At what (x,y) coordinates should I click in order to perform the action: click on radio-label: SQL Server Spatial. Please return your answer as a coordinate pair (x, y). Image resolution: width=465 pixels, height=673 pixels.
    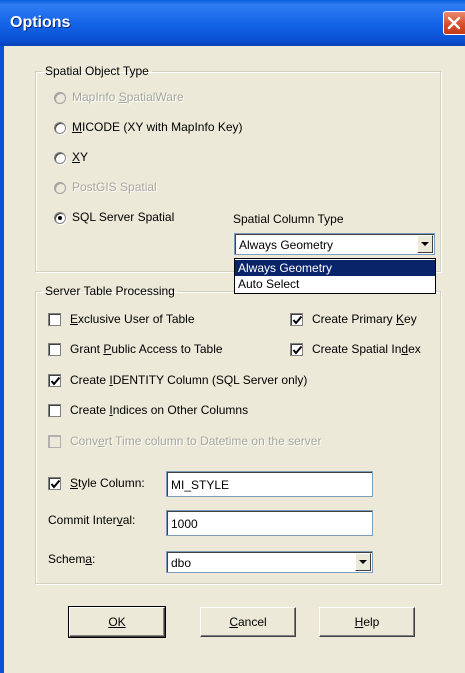
    Looking at the image, I should click on (123, 217).